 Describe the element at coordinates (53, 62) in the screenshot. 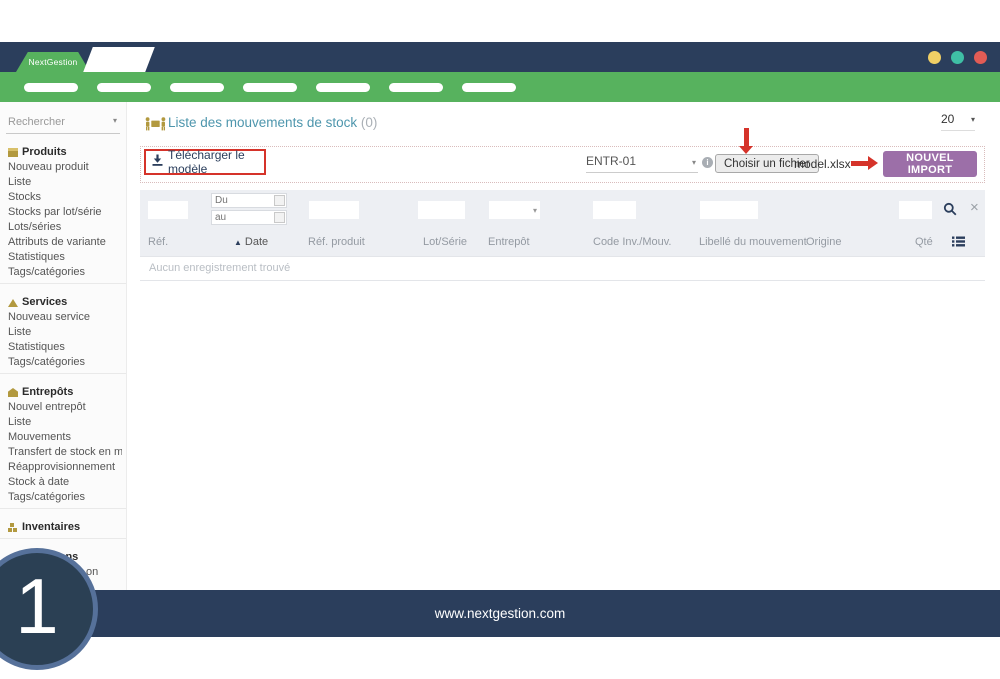

I see `brand-tab: NextGestion` at that location.